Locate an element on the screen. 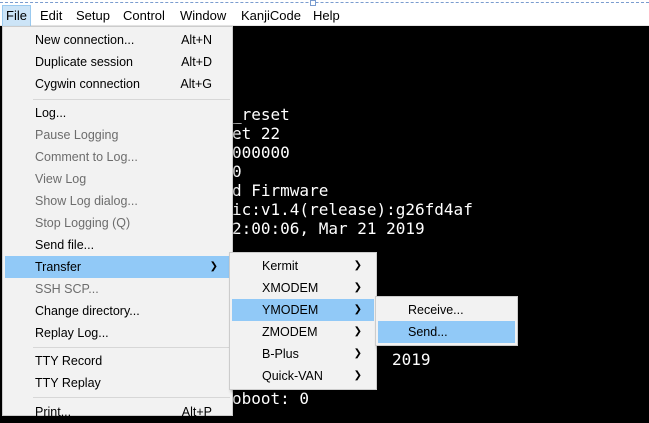  menu-item-zmodem: ZMODEM ❯ is located at coordinates (303, 332).